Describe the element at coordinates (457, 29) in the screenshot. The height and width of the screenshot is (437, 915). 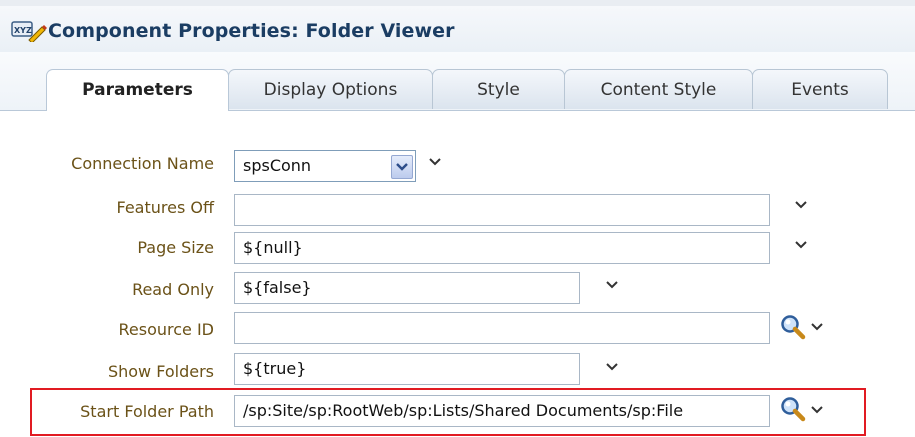
I see `dialog-header: XYZ Component Properties: Folder Viewer` at that location.